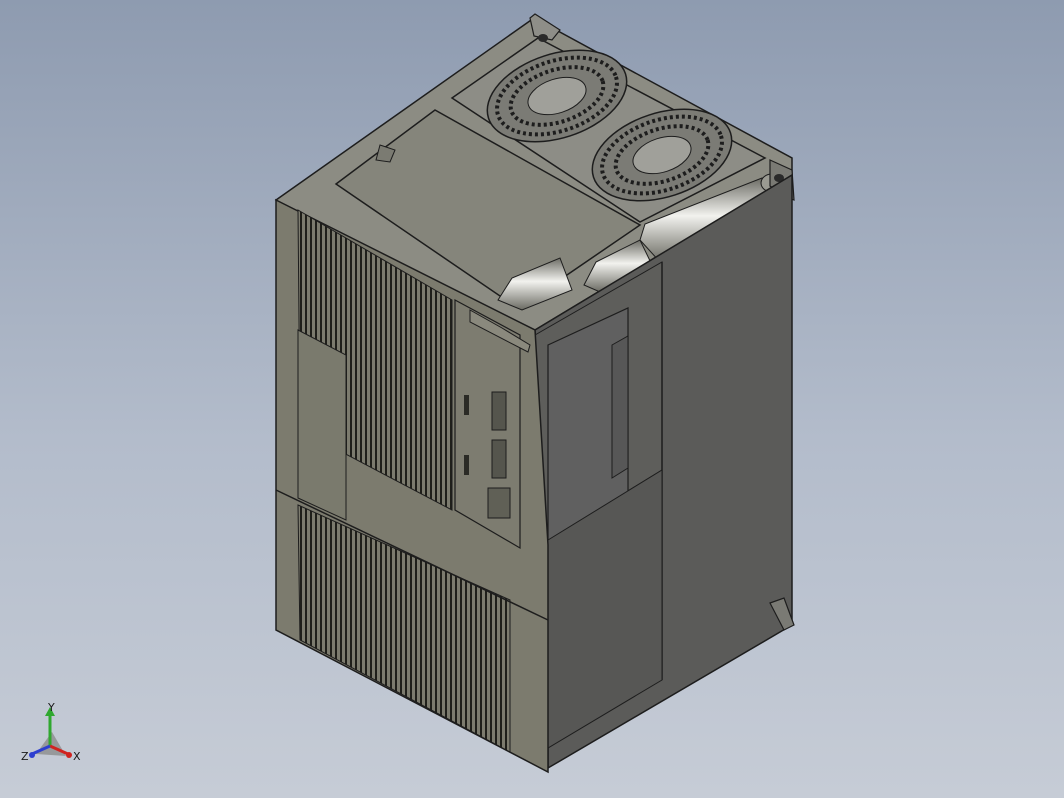  I want to click on z-axis-tip, so click(32, 755).